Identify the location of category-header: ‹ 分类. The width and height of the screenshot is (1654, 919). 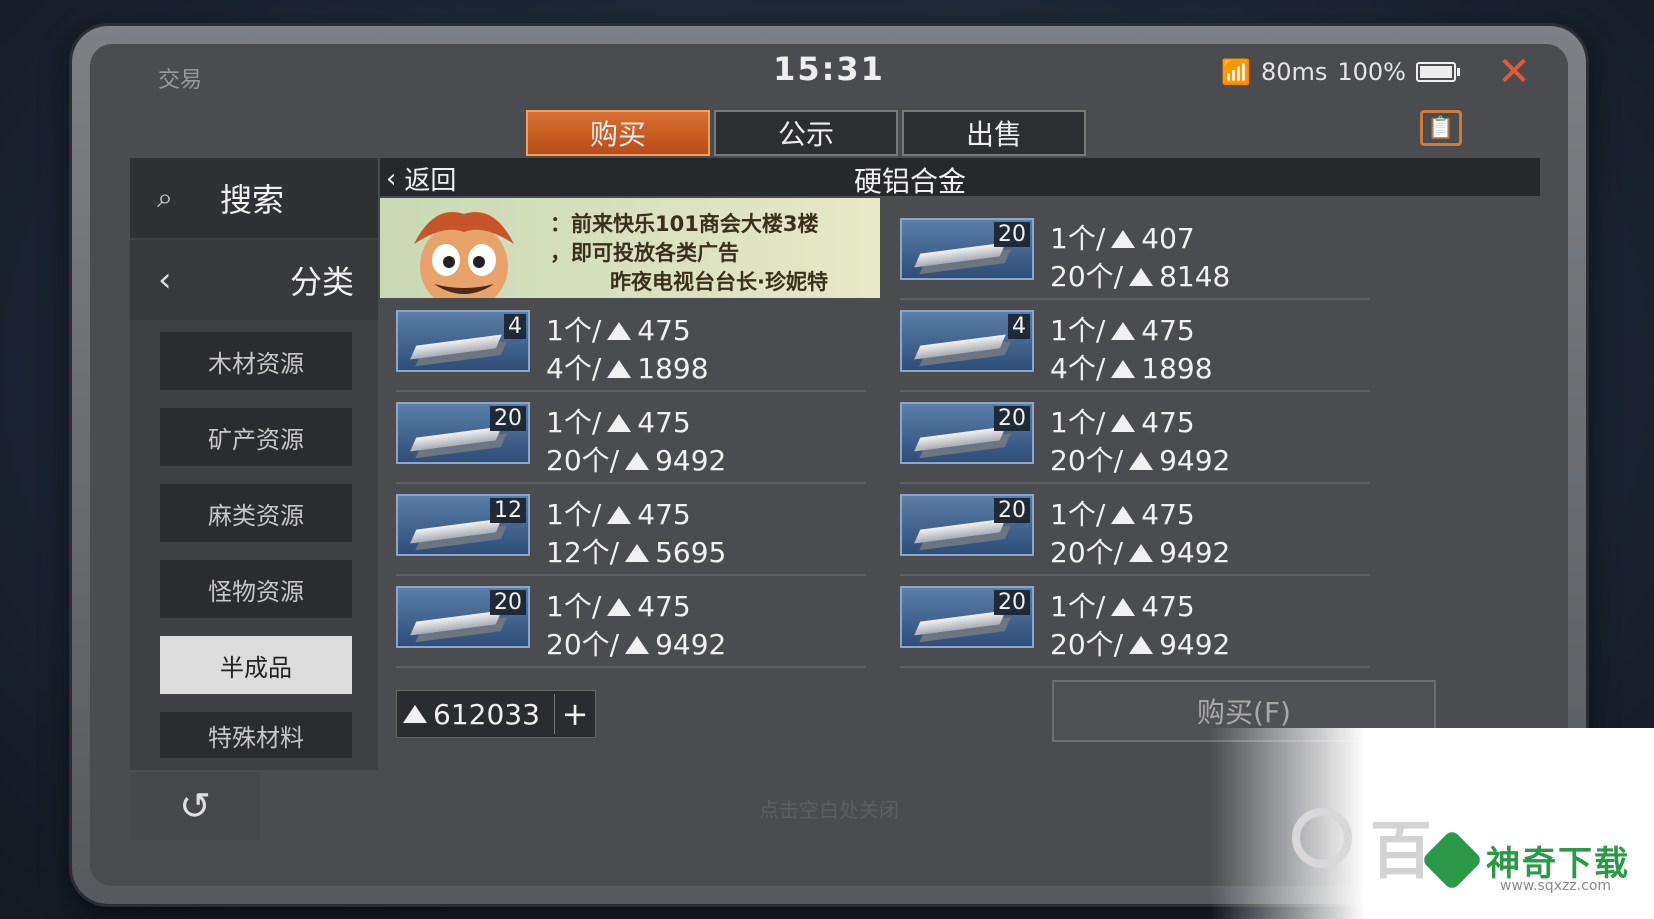
(254, 280).